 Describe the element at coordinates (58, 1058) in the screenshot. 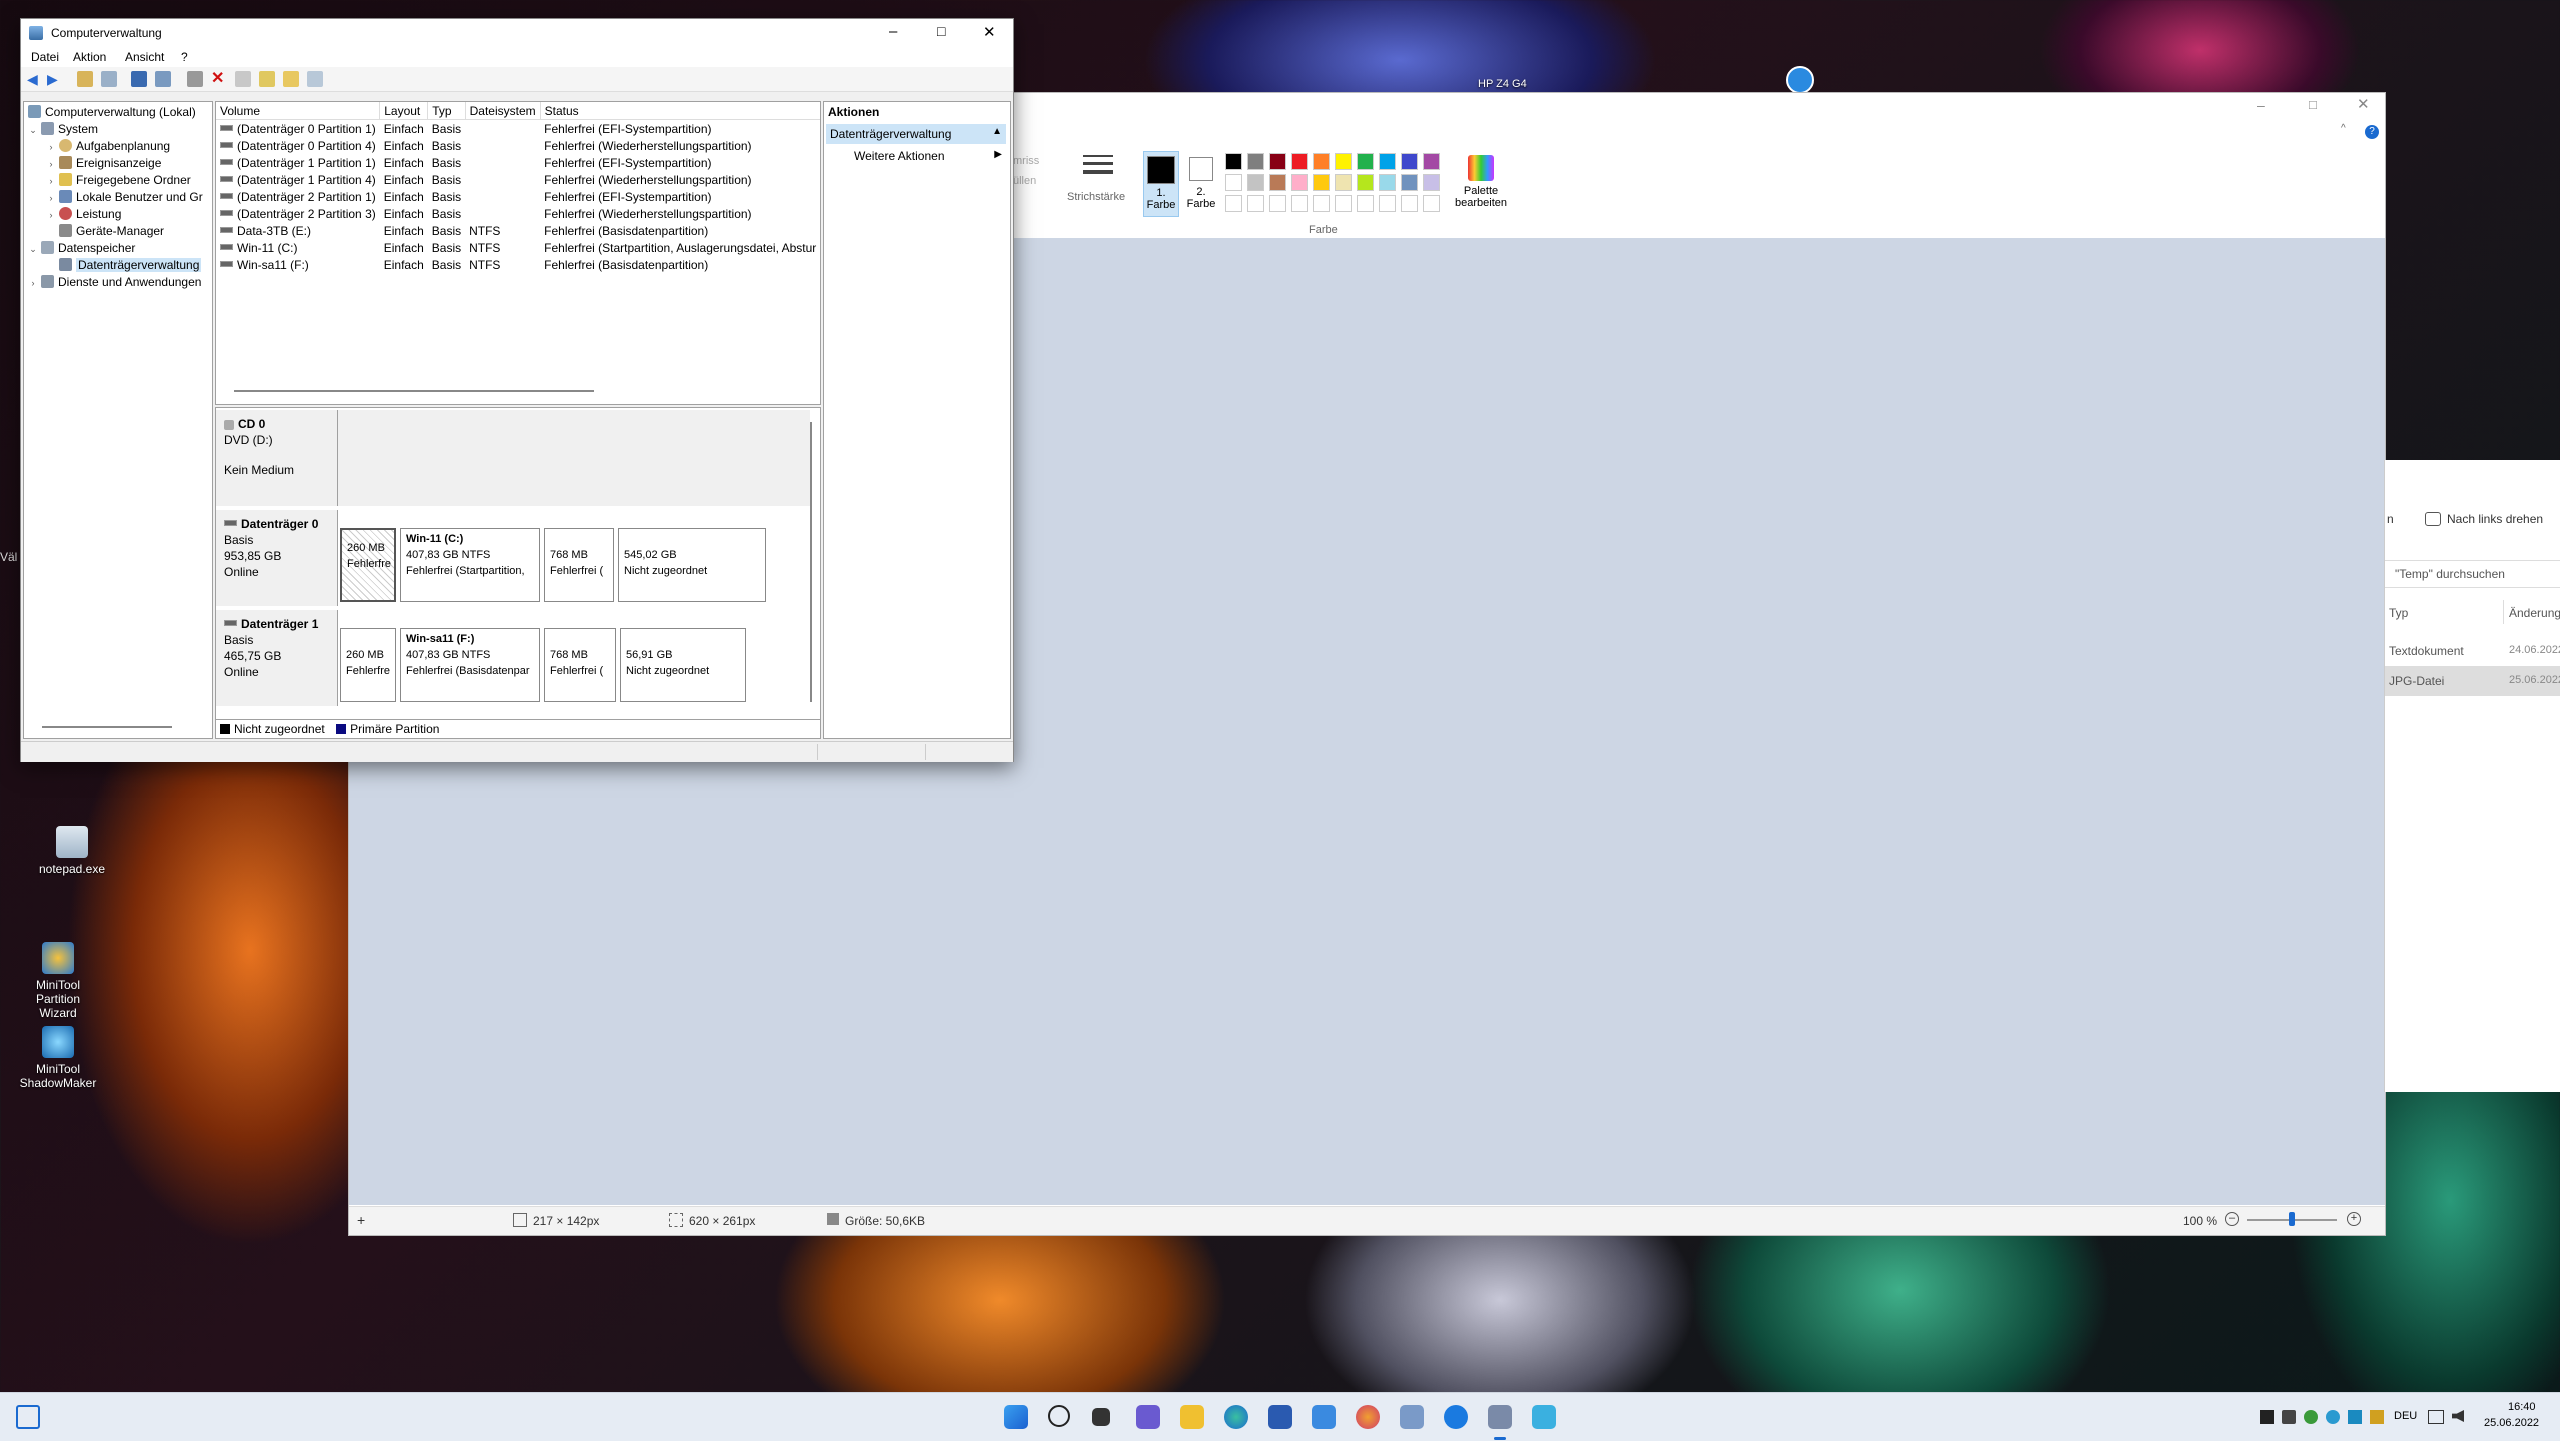

I see `desktop-icon-minitool-shadowmaker: MiniTool ShadowMaker` at that location.